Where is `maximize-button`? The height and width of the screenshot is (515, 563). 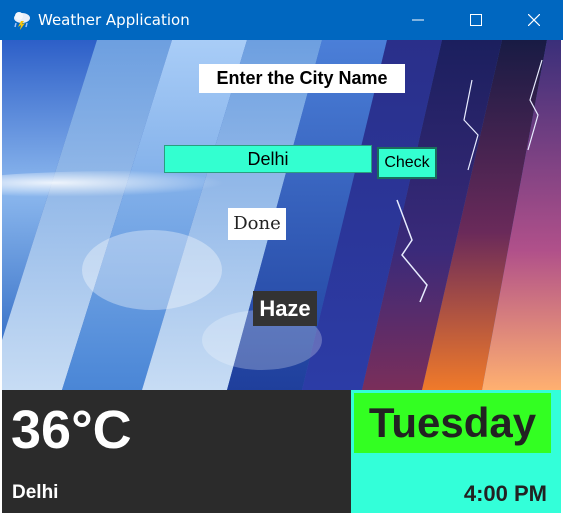 maximize-button is located at coordinates (476, 20).